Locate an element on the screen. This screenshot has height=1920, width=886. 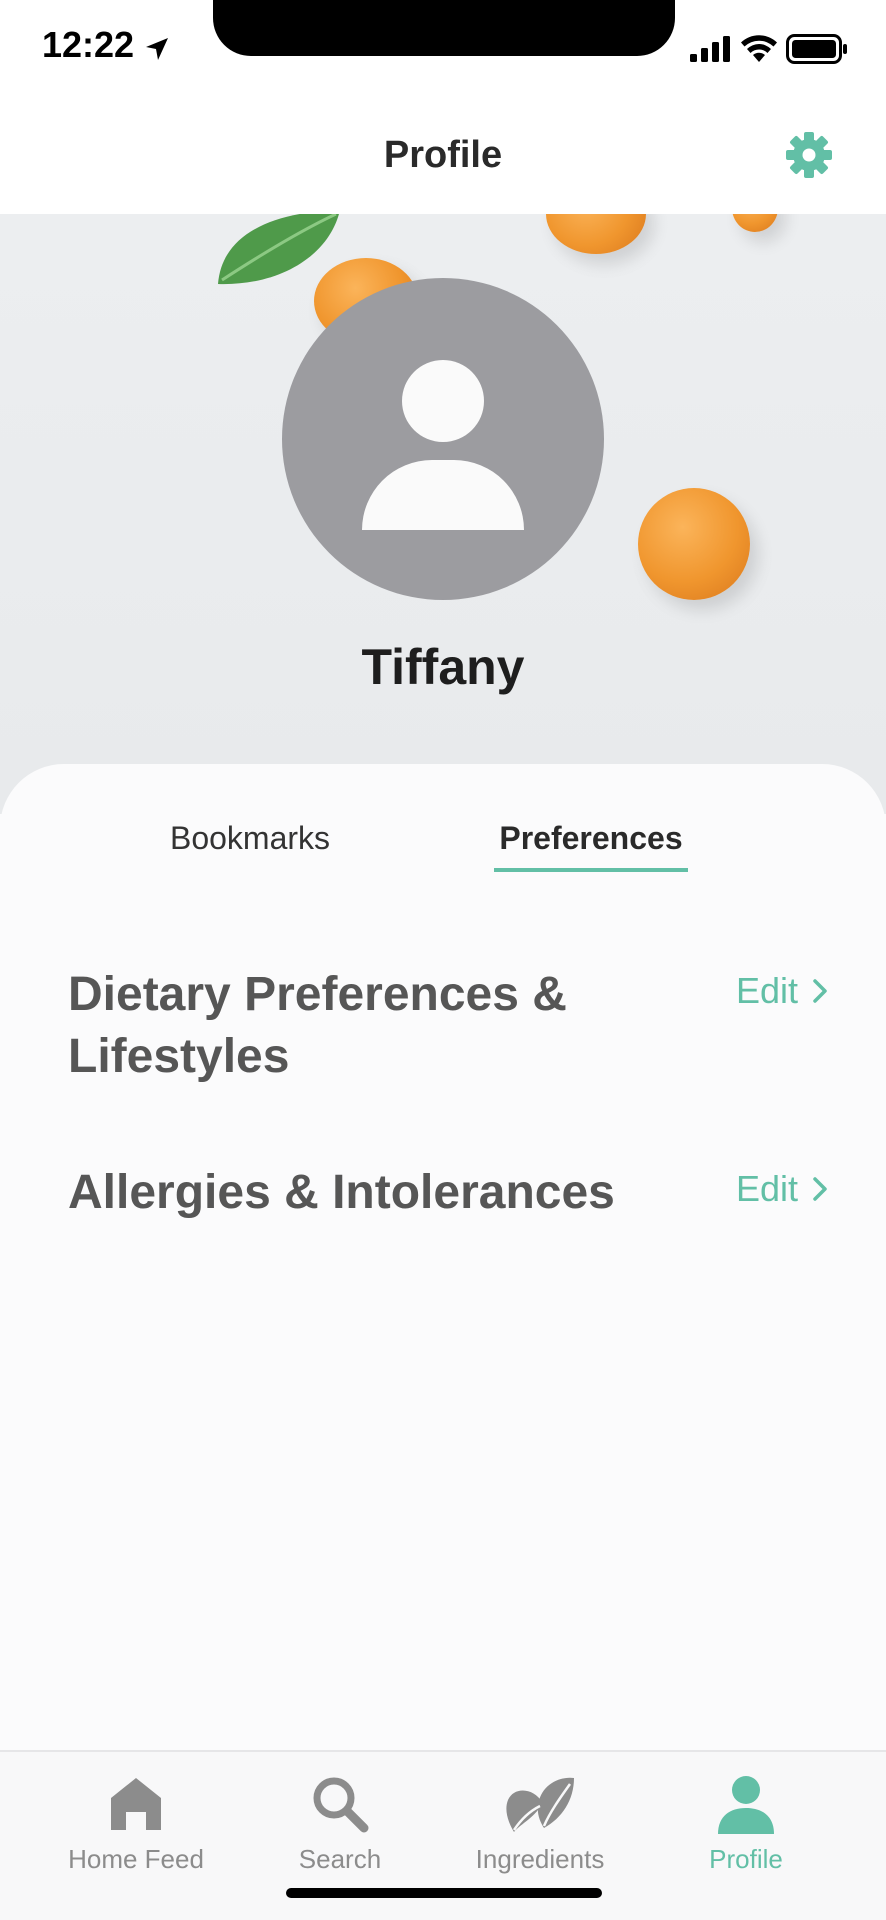
user-name: Tiffany is located at coordinates (443, 667).